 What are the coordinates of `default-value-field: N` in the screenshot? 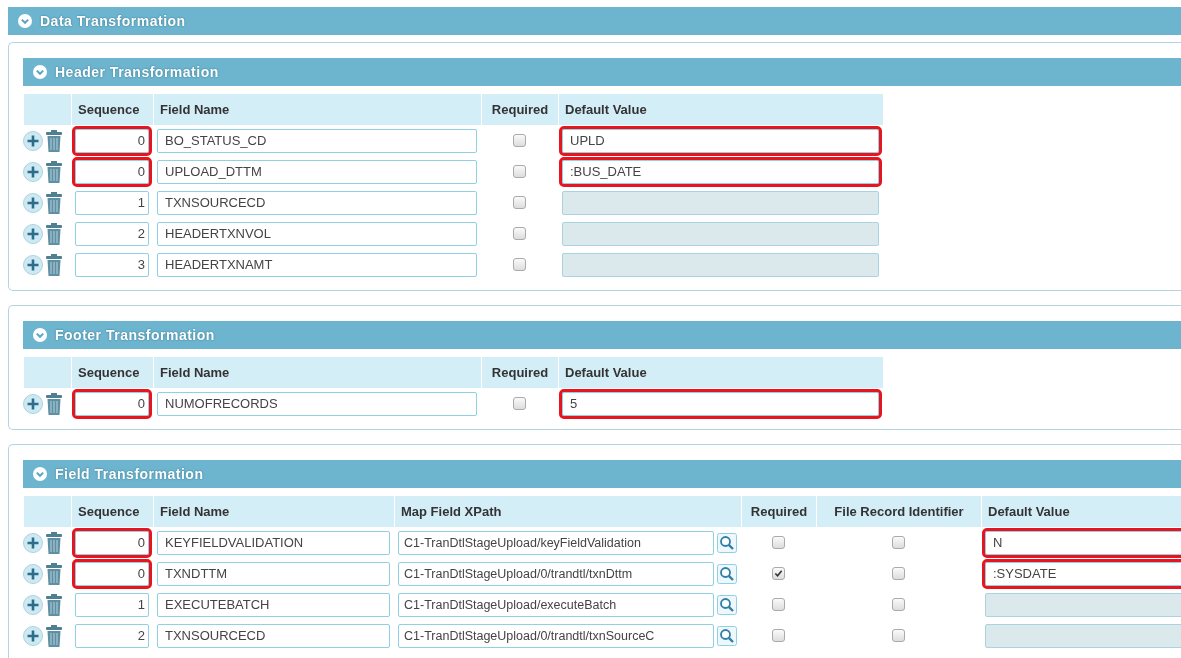 It's located at (1083, 542).